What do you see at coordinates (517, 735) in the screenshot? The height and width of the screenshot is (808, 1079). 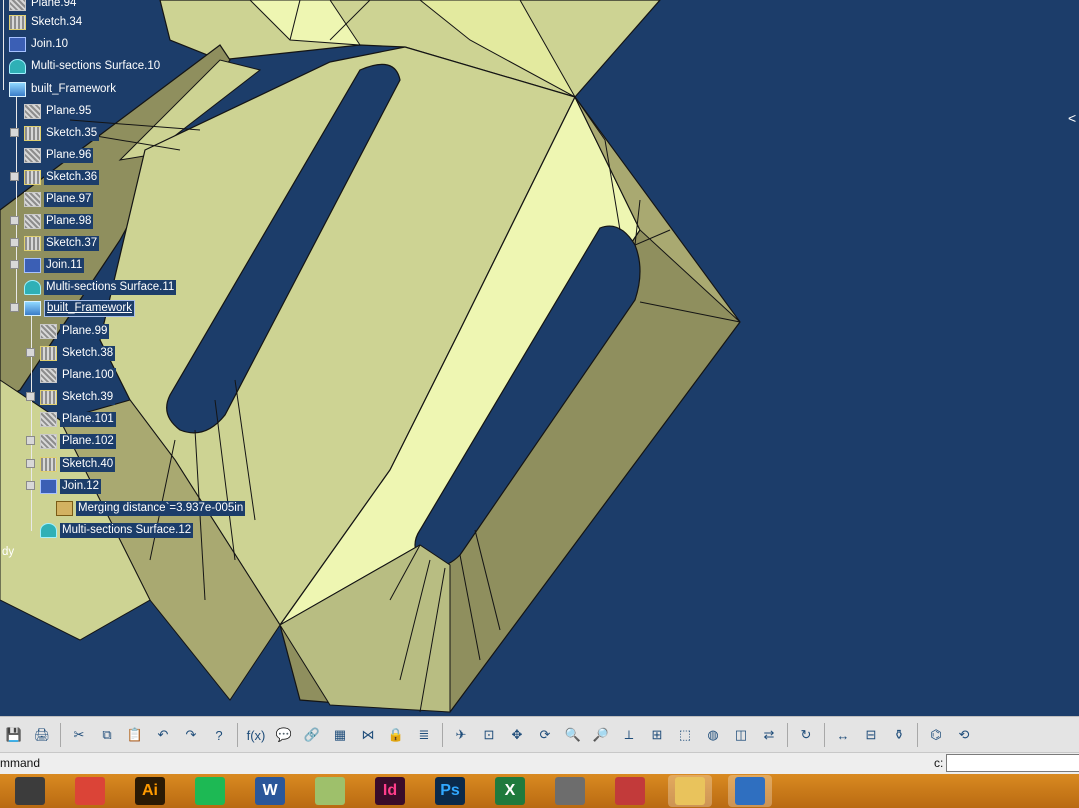 I see `pan-icon: ✥` at bounding box center [517, 735].